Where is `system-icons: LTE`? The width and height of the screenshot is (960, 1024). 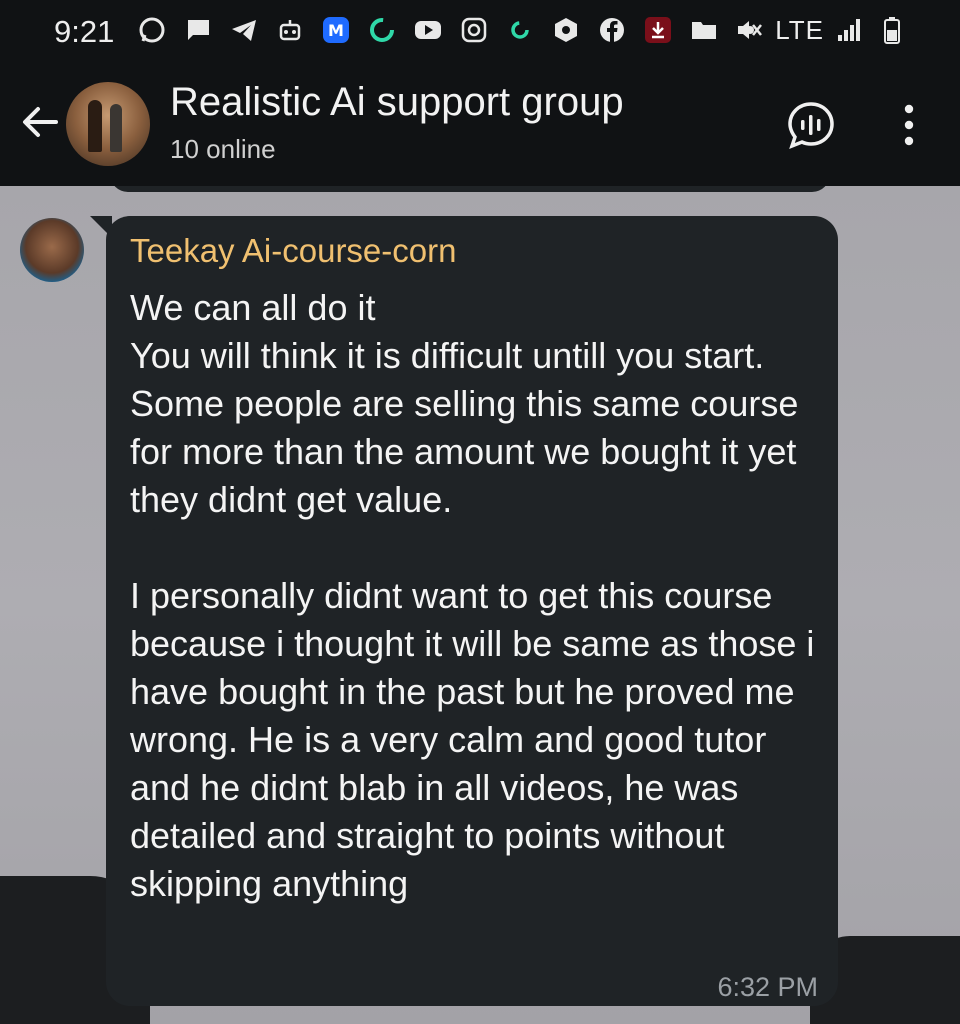
system-icons: LTE is located at coordinates (820, 30).